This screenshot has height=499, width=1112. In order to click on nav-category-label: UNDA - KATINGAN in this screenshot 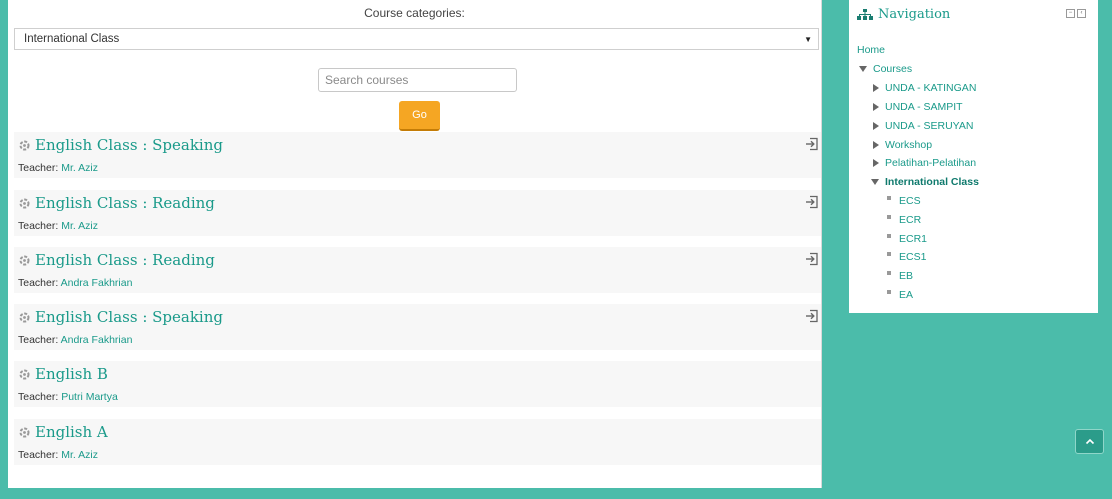, I will do `click(931, 88)`.